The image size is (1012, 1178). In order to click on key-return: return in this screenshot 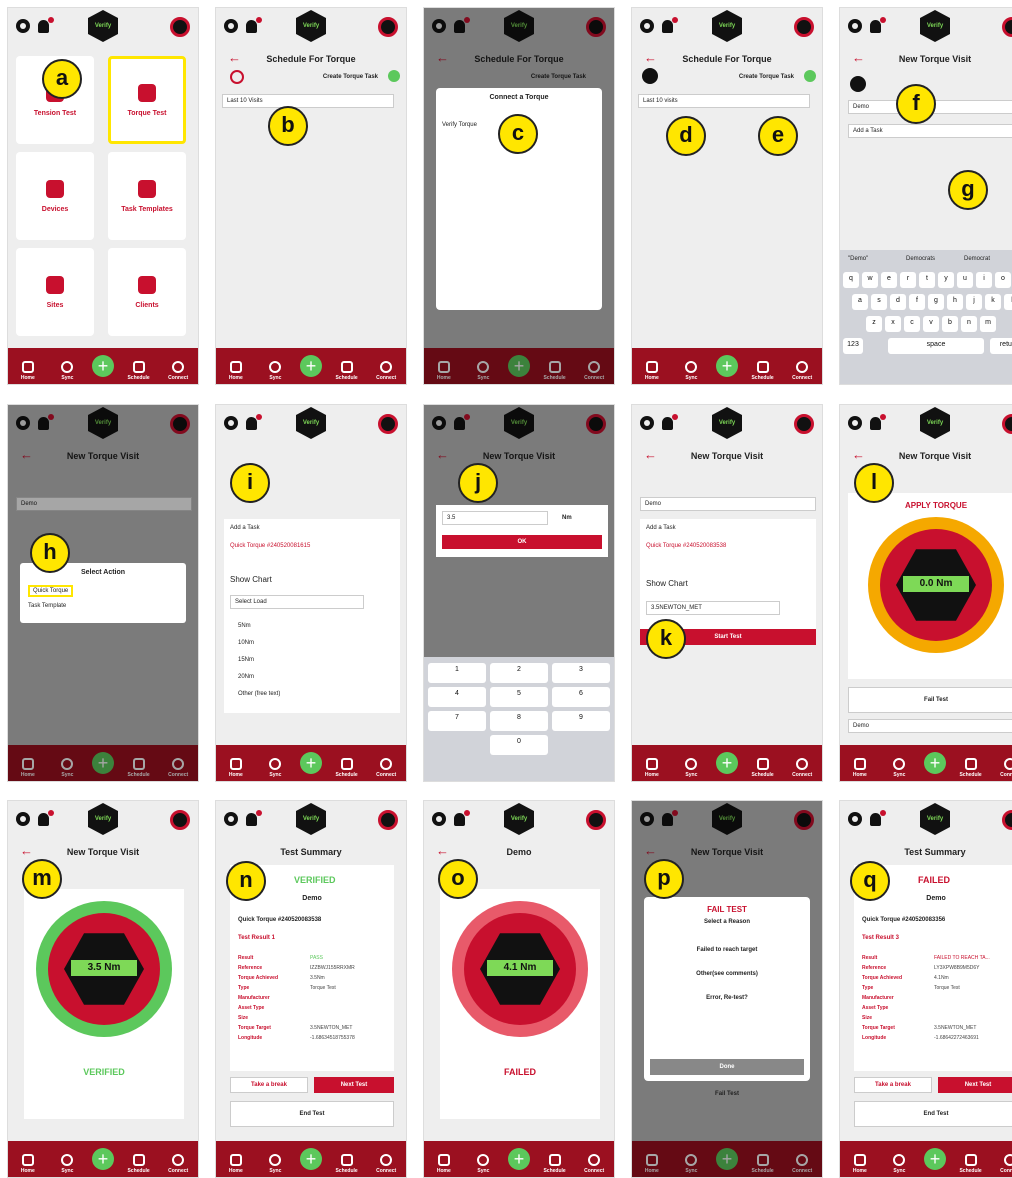, I will do `click(1001, 346)`.